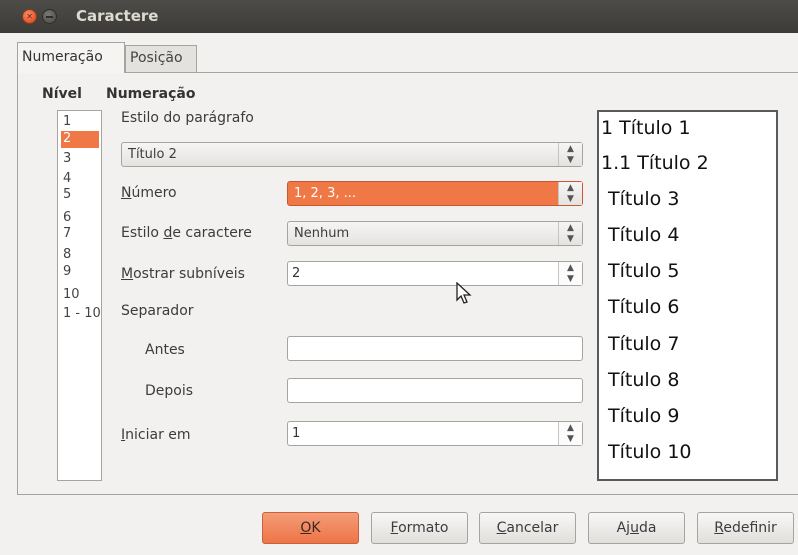 The width and height of the screenshot is (798, 555). Describe the element at coordinates (745, 528) in the screenshot. I see `reset-button: Redefinir` at that location.